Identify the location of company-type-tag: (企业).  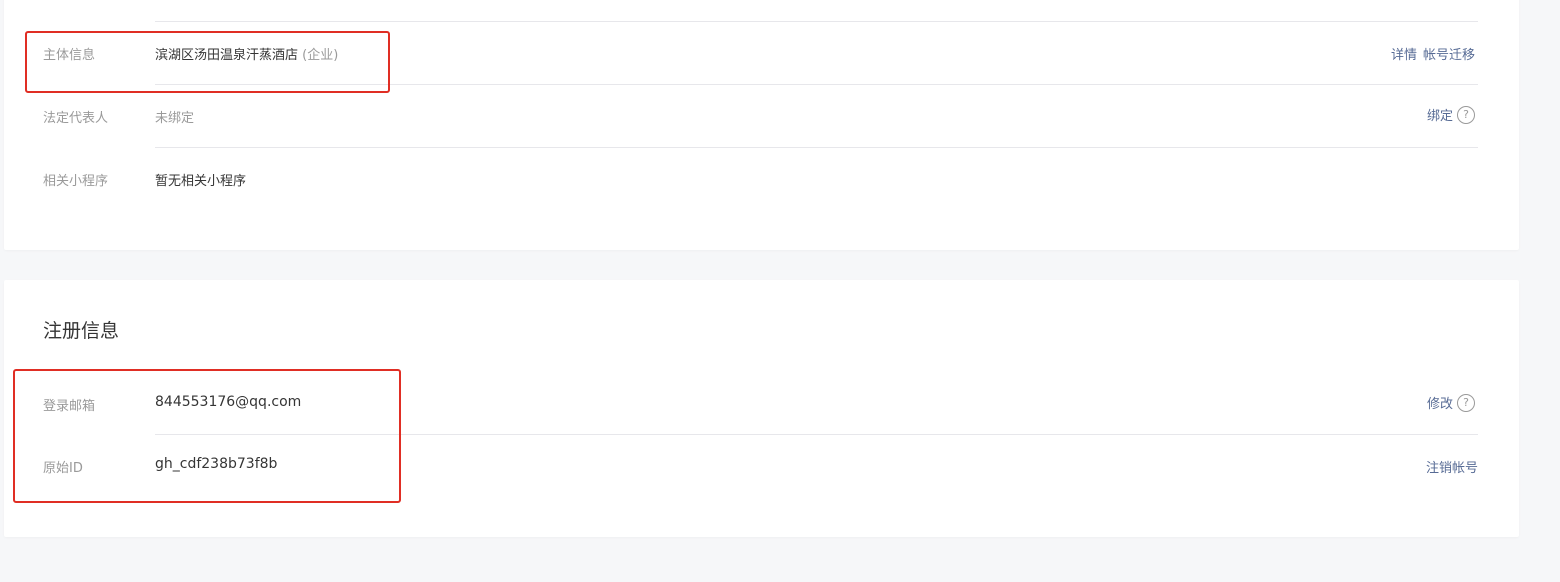
(320, 55).